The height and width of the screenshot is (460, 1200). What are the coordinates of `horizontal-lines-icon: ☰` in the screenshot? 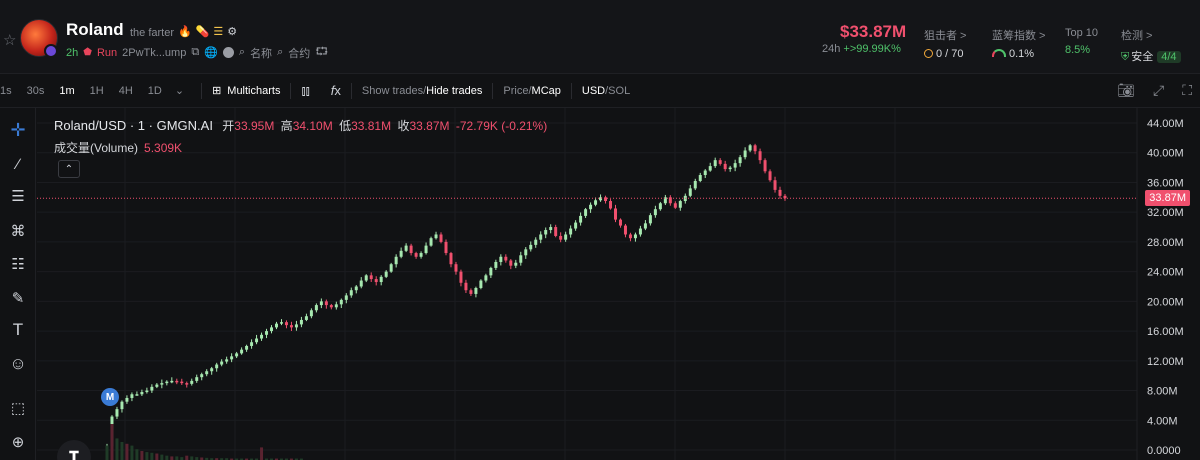 It's located at (18, 196).